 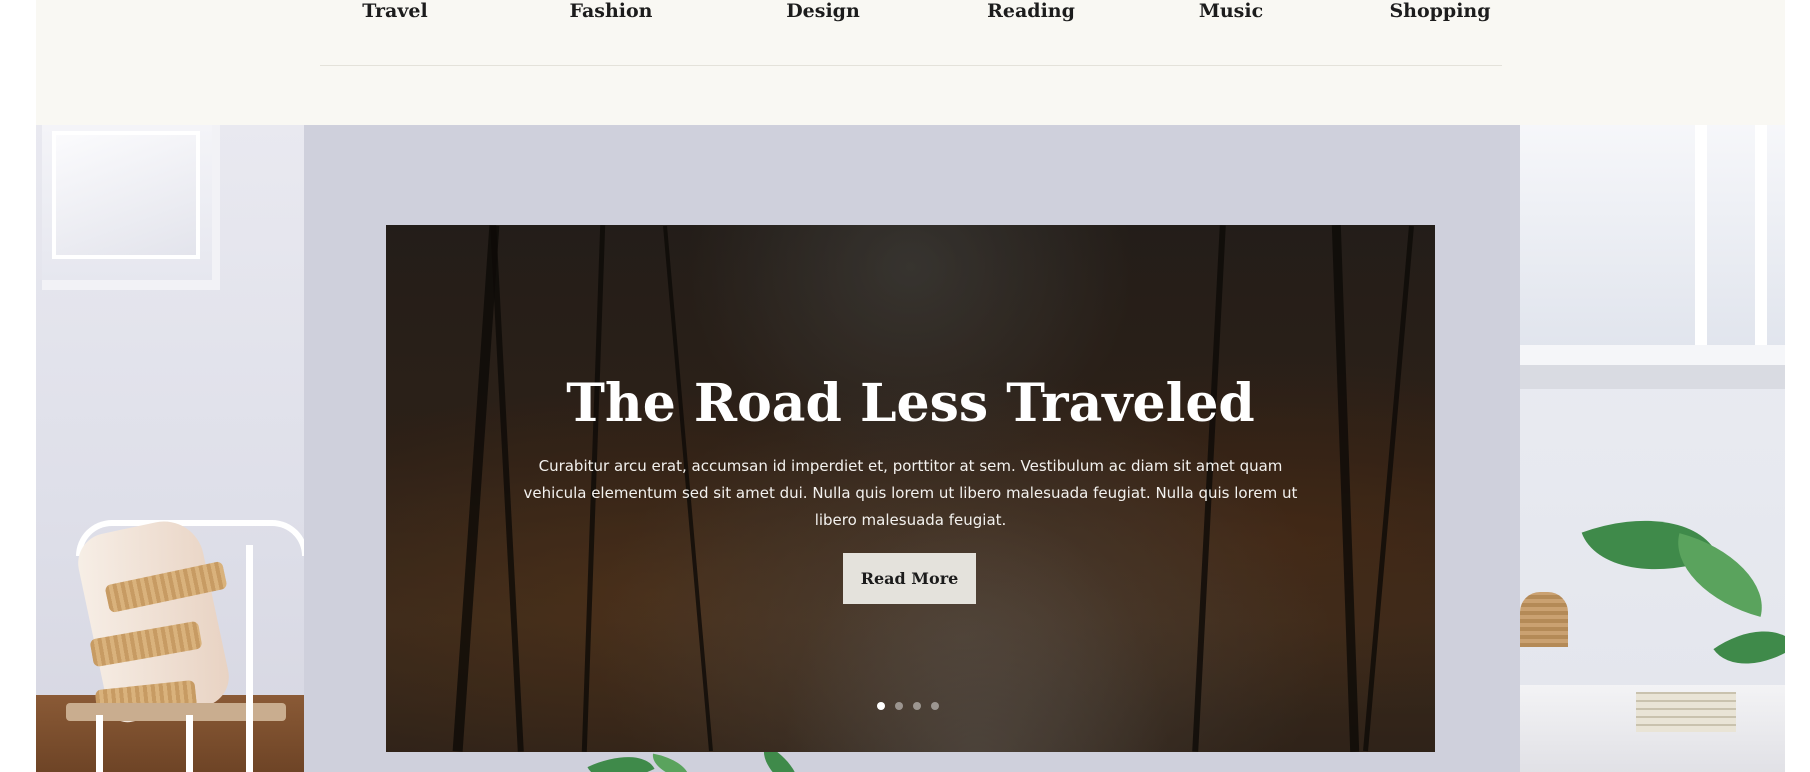 What do you see at coordinates (1544, 619) in the screenshot?
I see `basket` at bounding box center [1544, 619].